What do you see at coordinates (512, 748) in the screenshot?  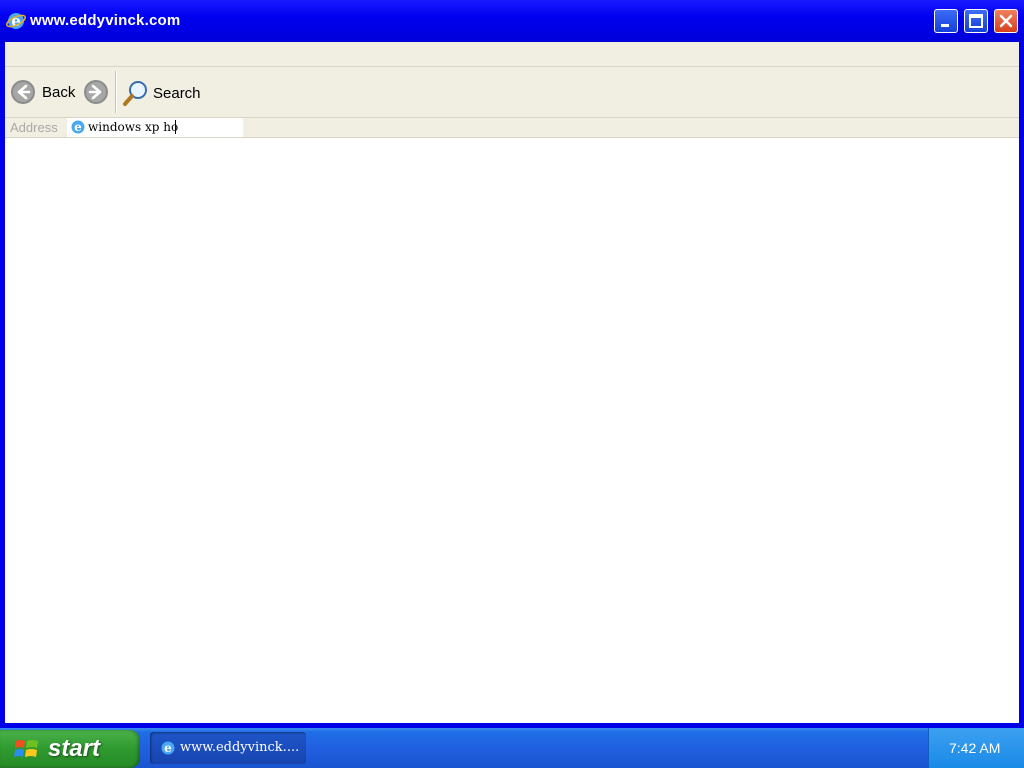 I see `taskbar: start e www.eddyvinck.... 7:42 AM` at bounding box center [512, 748].